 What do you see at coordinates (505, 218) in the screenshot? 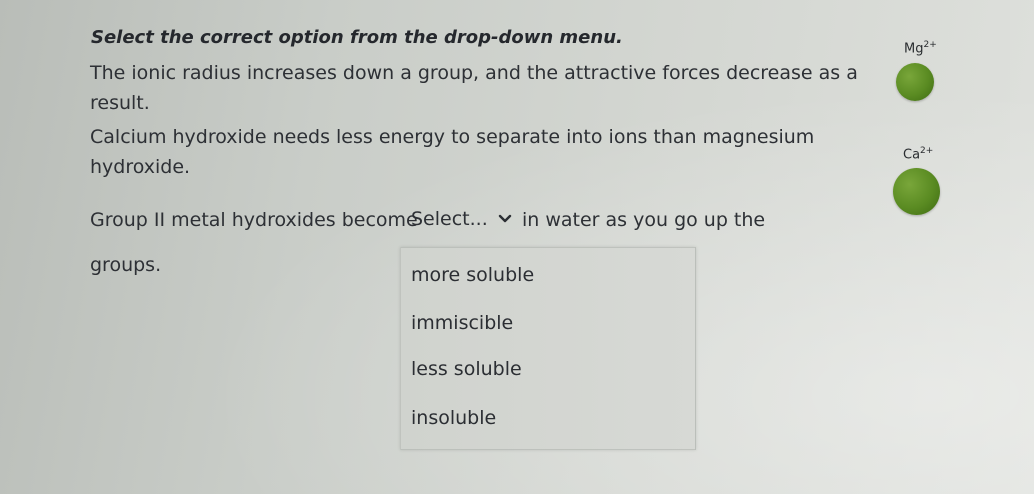
I see `chevron-down-icon` at bounding box center [505, 218].